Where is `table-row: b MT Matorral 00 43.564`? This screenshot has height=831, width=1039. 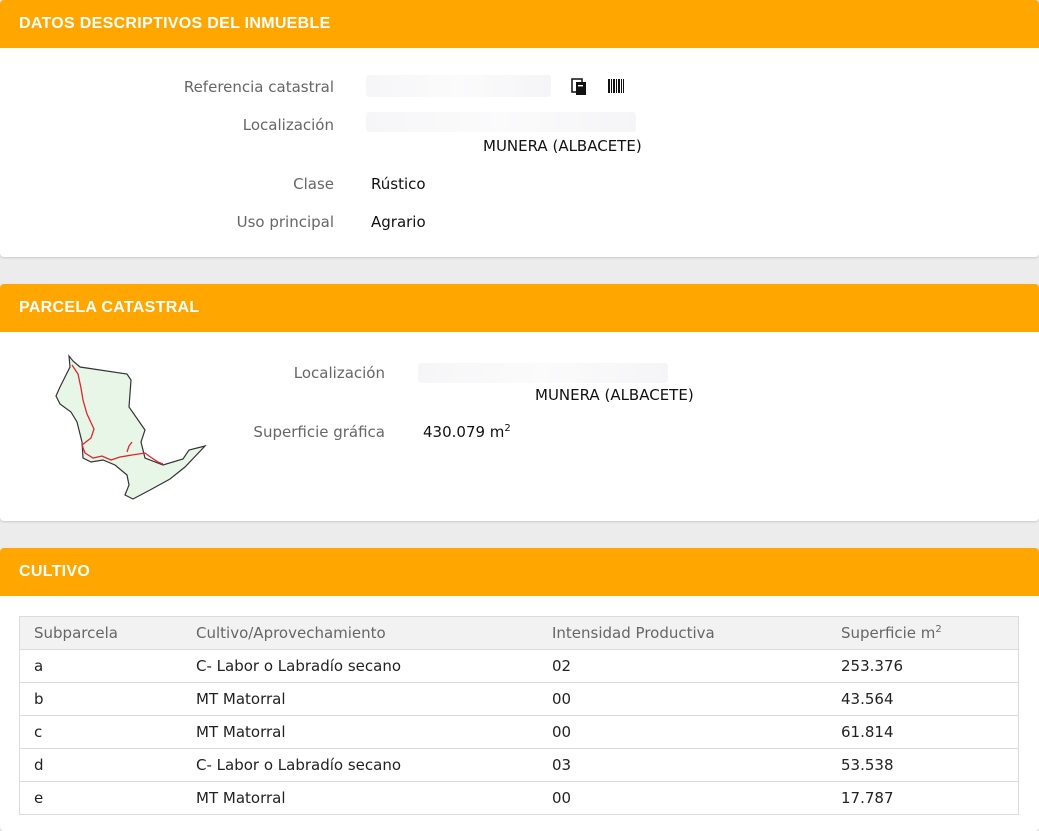
table-row: b MT Matorral 00 43.564 is located at coordinates (519, 699).